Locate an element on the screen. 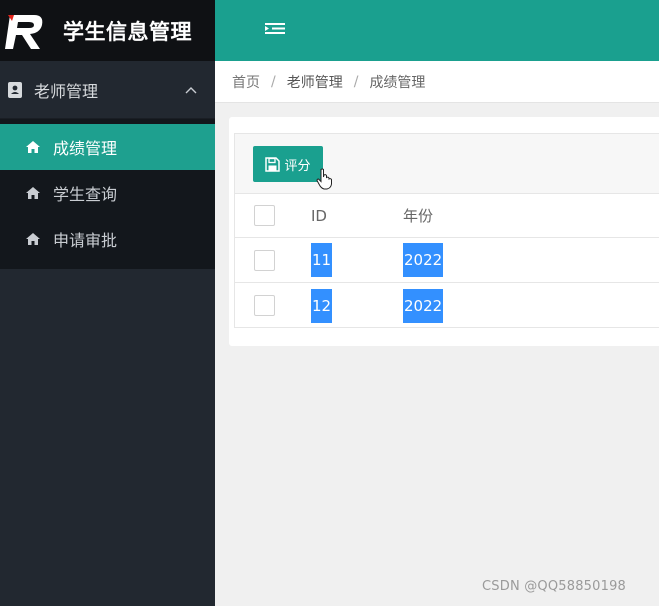 This screenshot has height=606, width=659. table-header-row: ID 年份 is located at coordinates (447, 216).